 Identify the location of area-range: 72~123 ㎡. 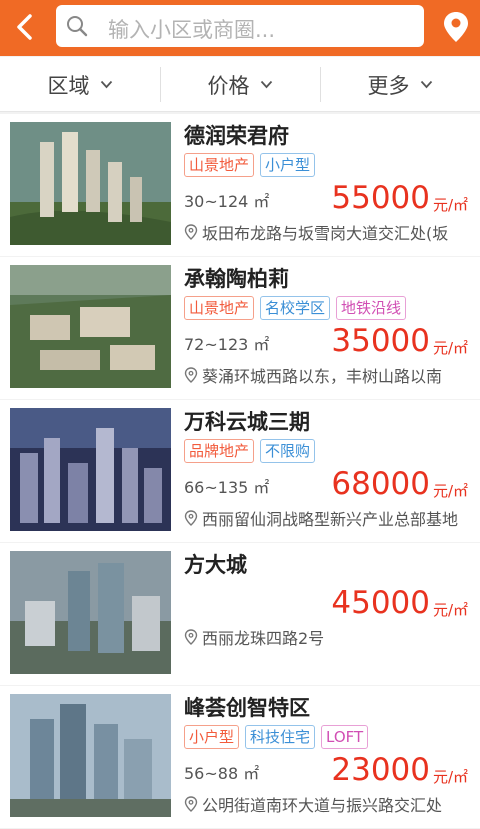
(227, 344).